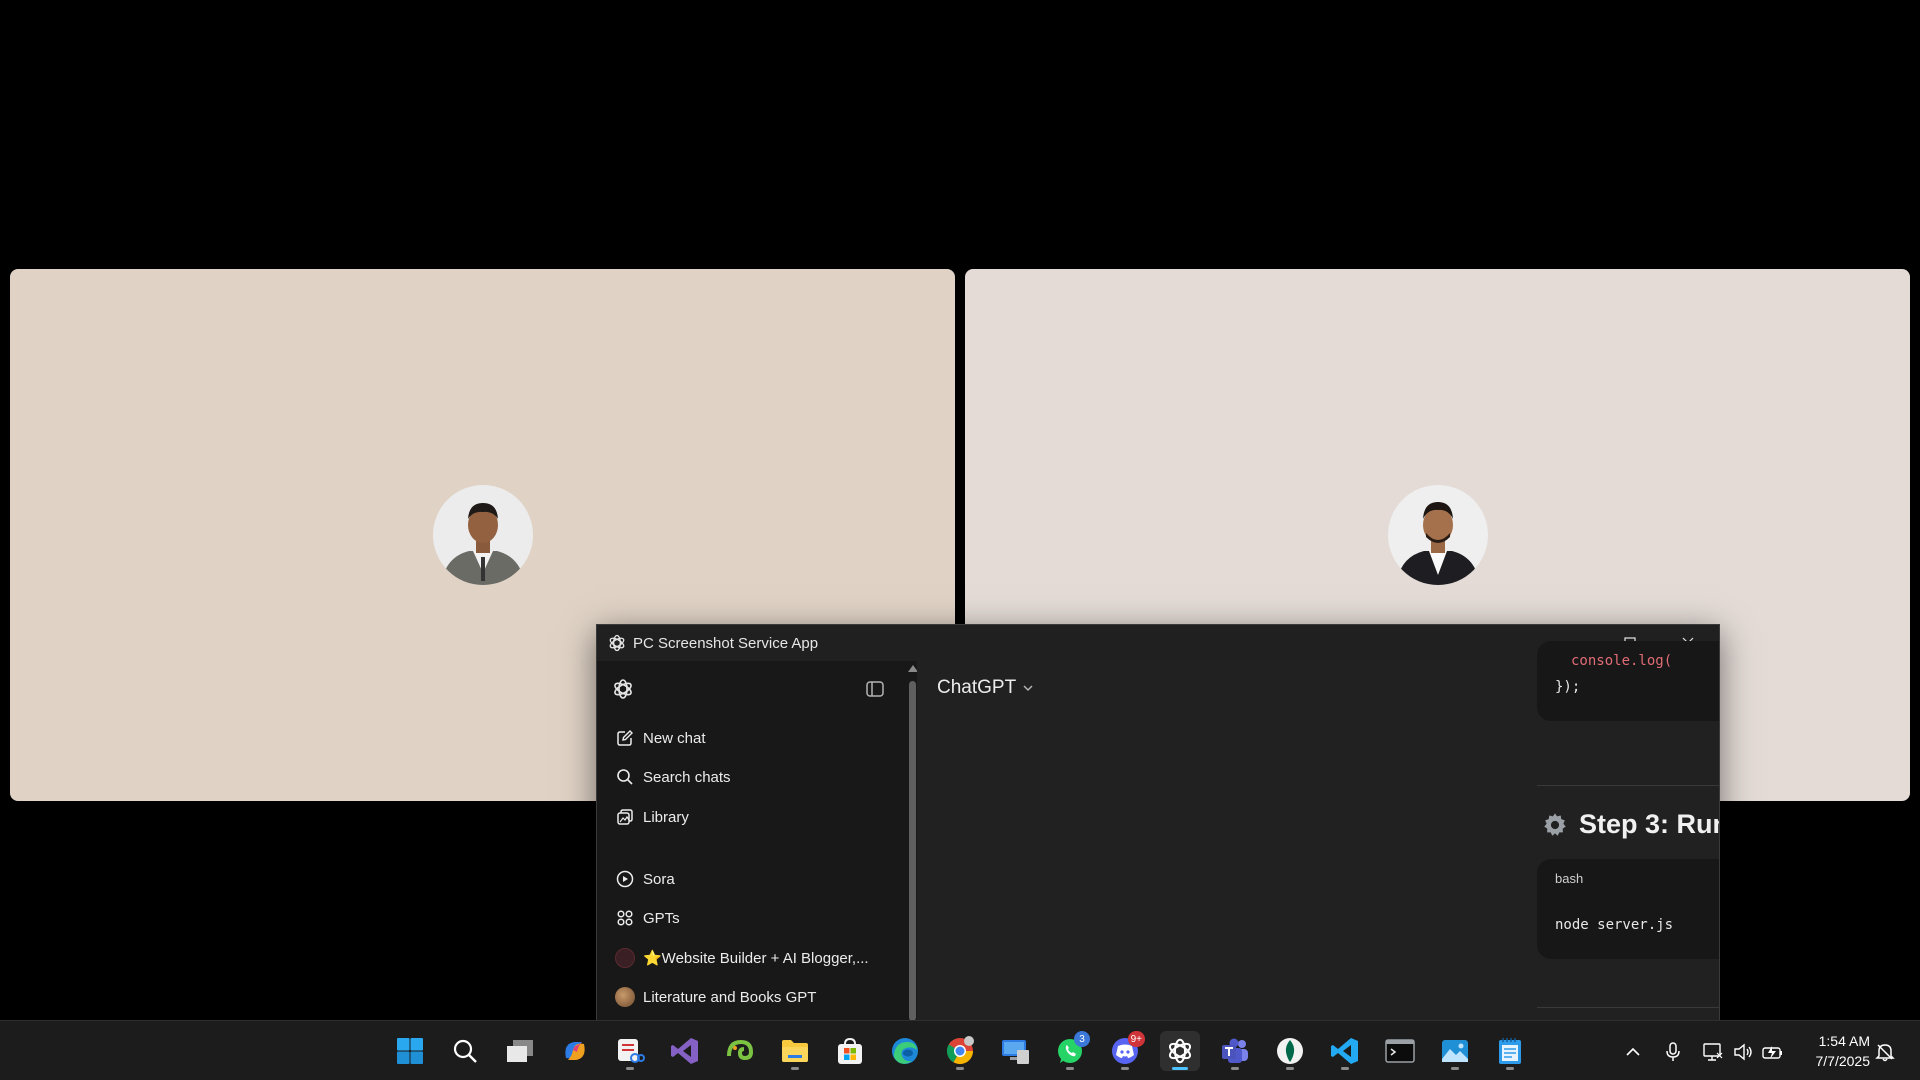 The height and width of the screenshot is (1080, 1920). I want to click on chatgpt-icon, so click(1180, 1051).